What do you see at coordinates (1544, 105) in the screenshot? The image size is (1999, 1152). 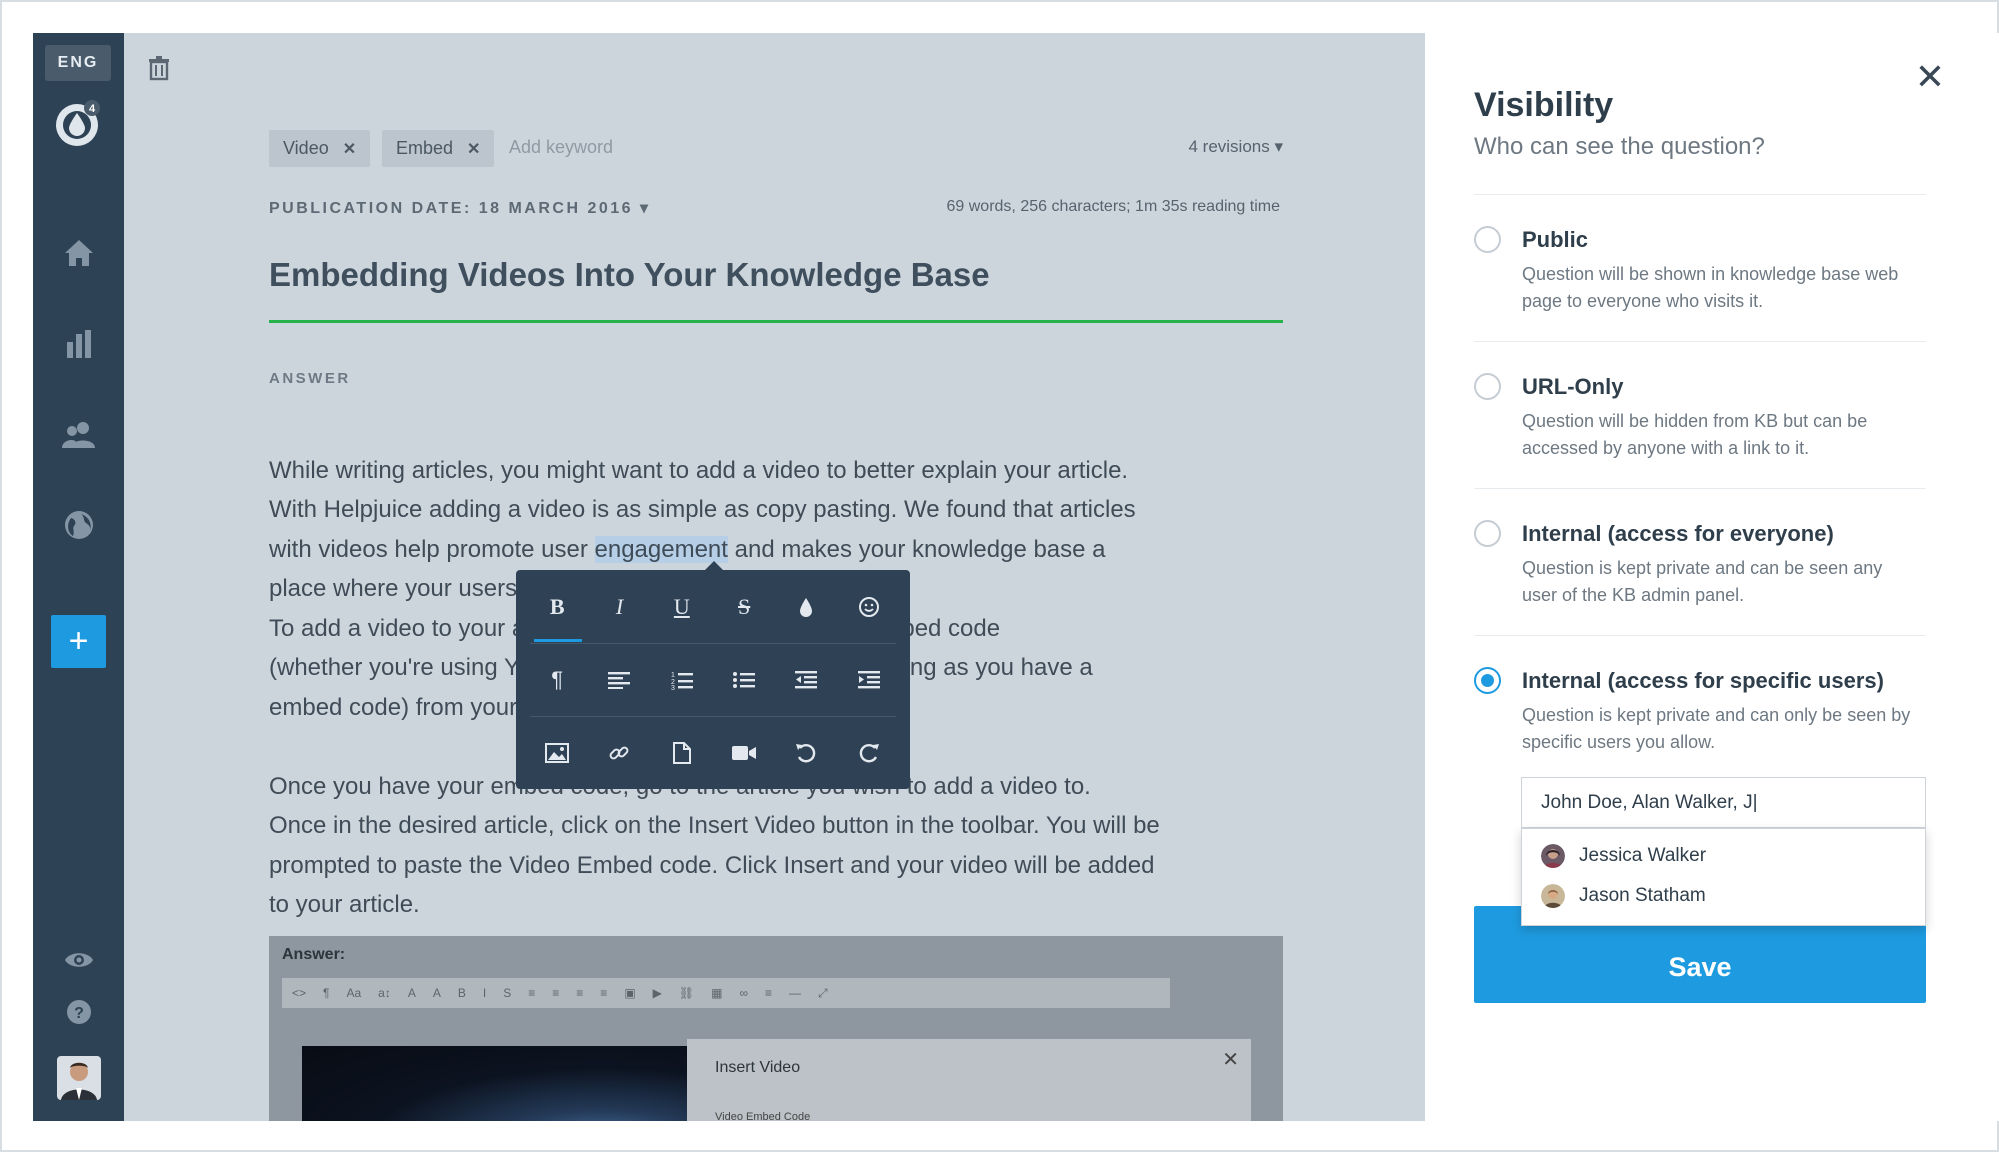 I see `panel-title: Visibility` at bounding box center [1544, 105].